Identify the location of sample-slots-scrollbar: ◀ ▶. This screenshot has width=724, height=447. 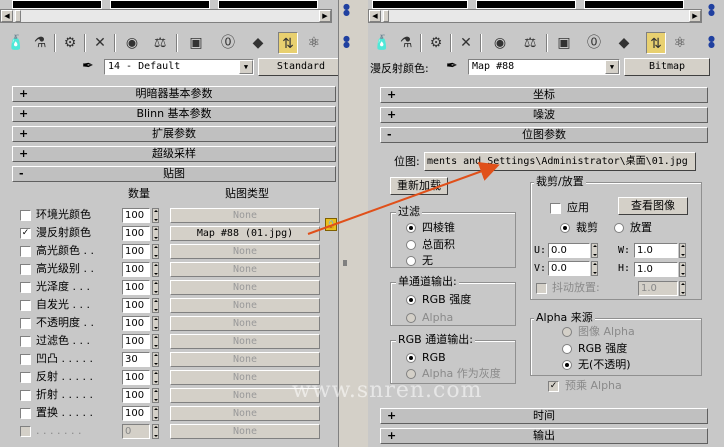
(535, 16).